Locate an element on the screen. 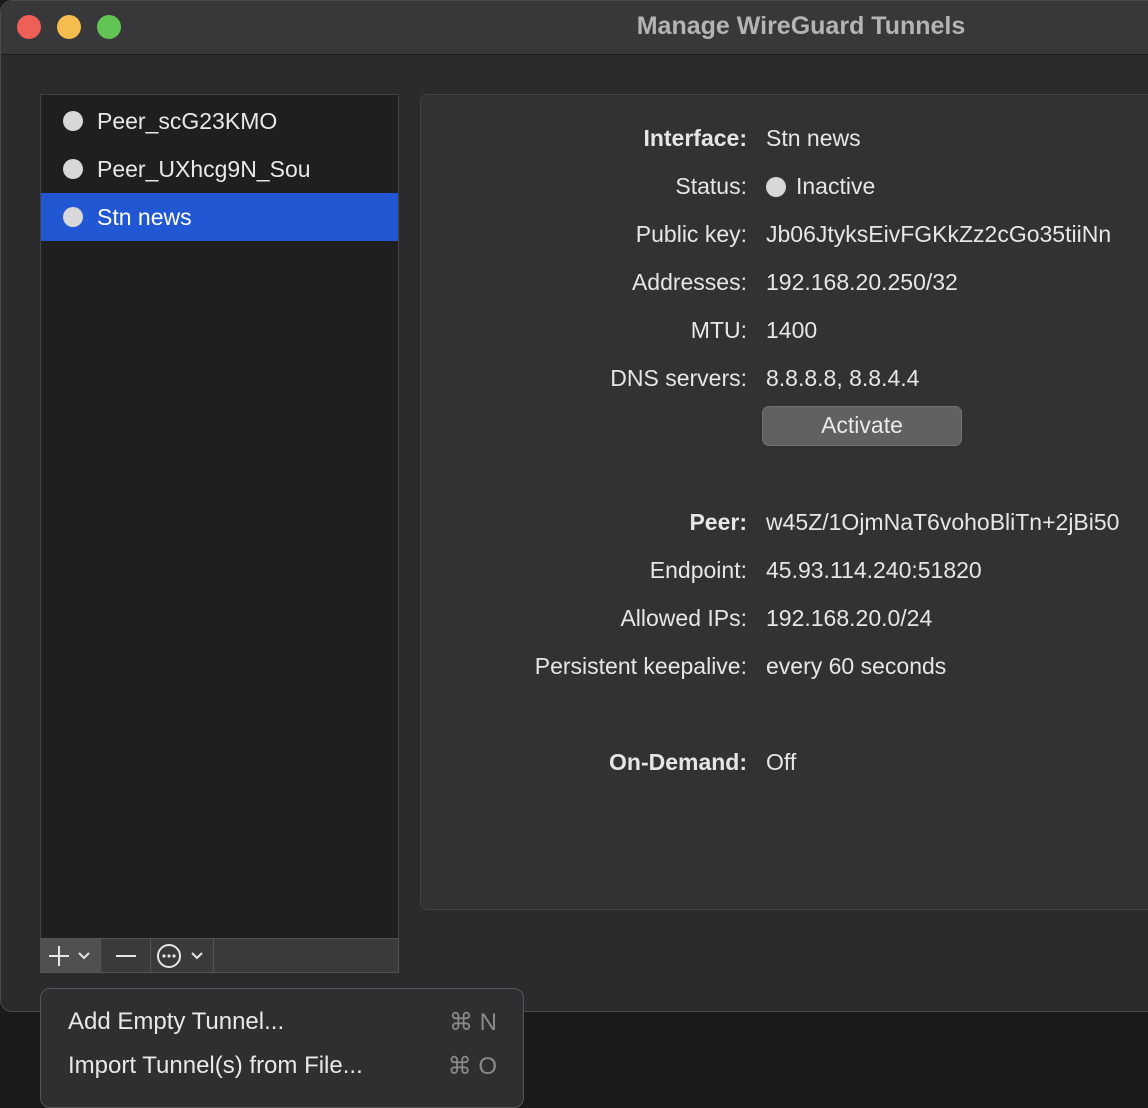  public-key-value: Jb06JtyksEivFGKkZz2cGo35tiiNn is located at coordinates (938, 234).